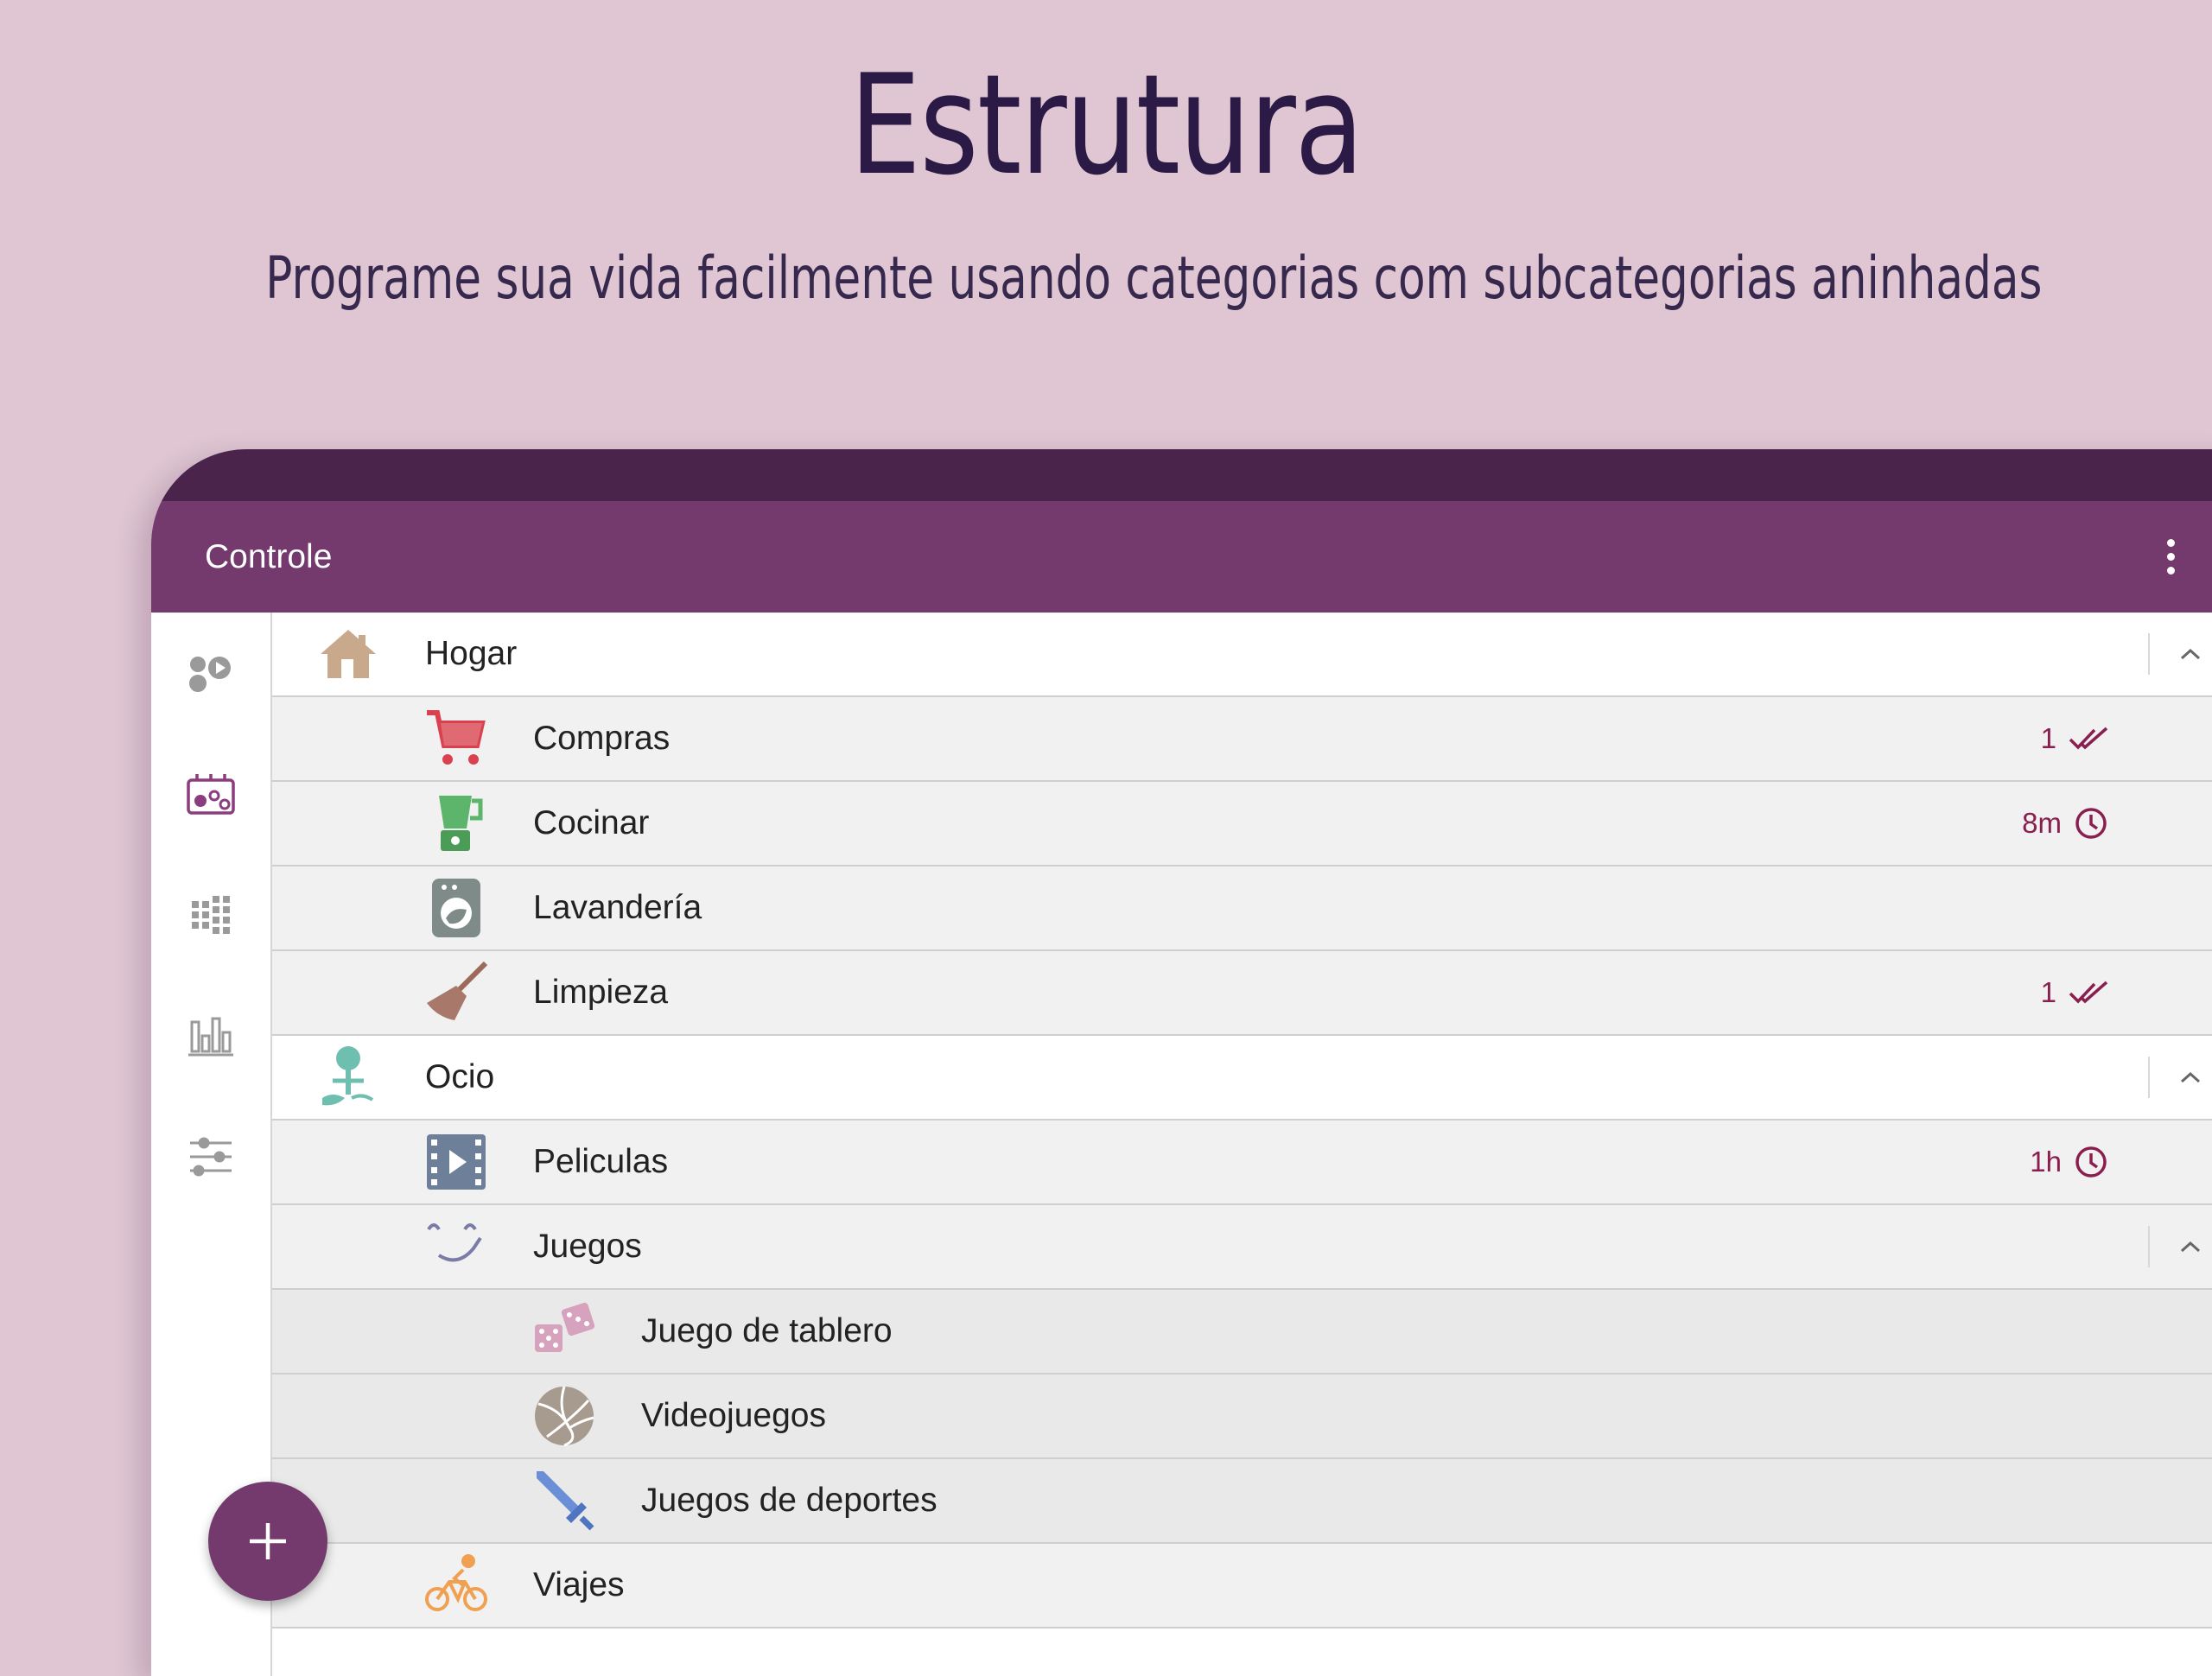  What do you see at coordinates (1242, 824) in the screenshot?
I see `category-row-cocinar: Cocinar 8m` at bounding box center [1242, 824].